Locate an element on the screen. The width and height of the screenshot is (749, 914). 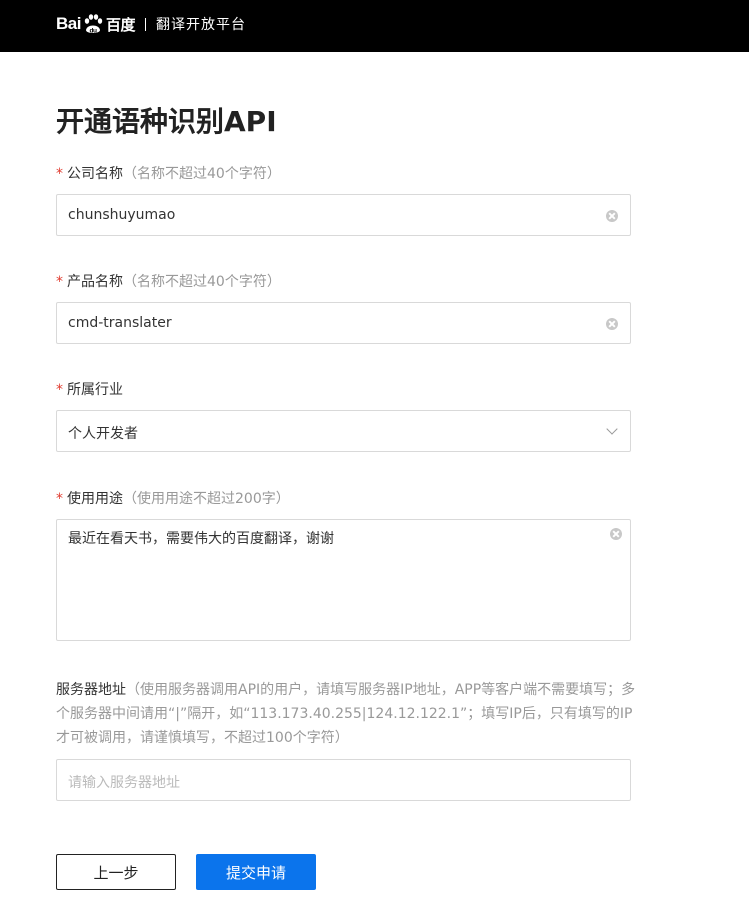
logo-du-glyph: du is located at coordinates (92, 31).